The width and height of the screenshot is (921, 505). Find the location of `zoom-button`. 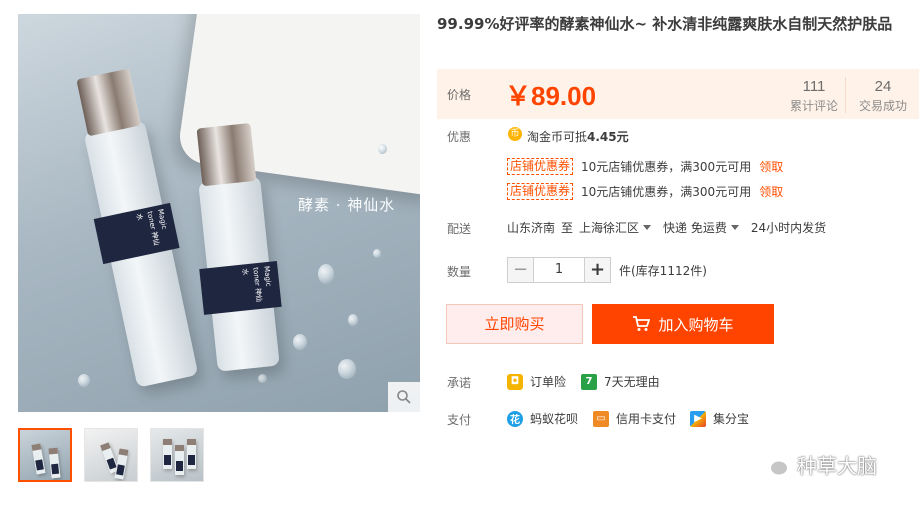

zoom-button is located at coordinates (404, 397).